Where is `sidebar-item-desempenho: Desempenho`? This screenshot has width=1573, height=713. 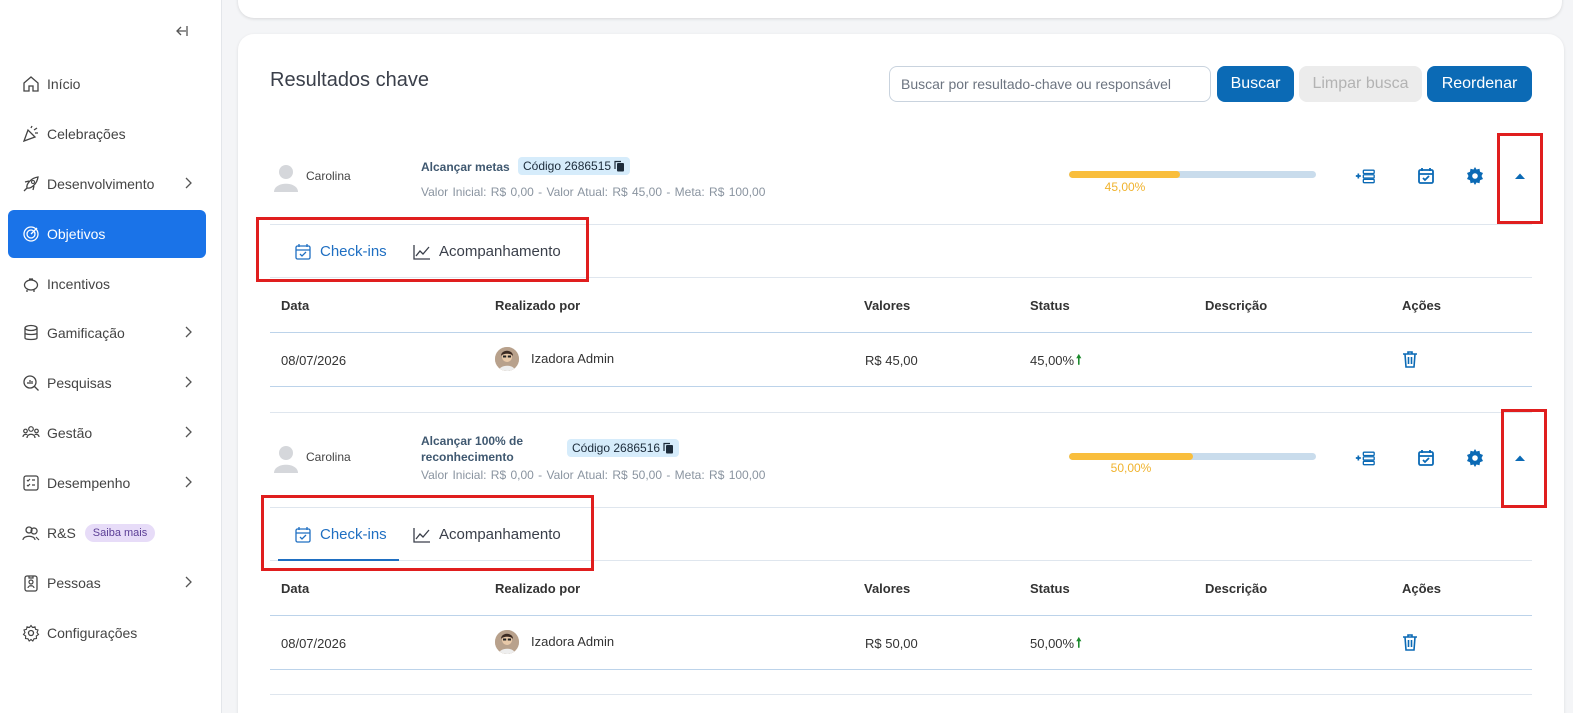
sidebar-item-desempenho: Desempenho is located at coordinates (107, 483).